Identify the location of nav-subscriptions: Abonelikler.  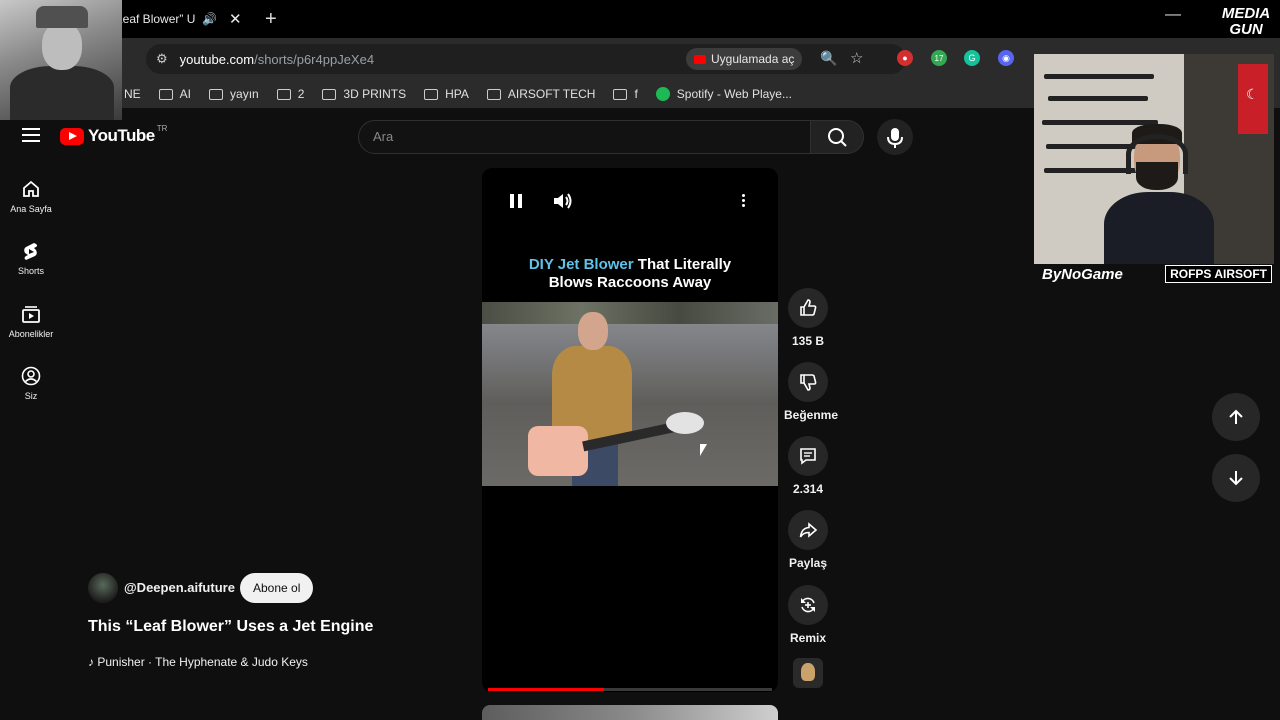
(31, 321).